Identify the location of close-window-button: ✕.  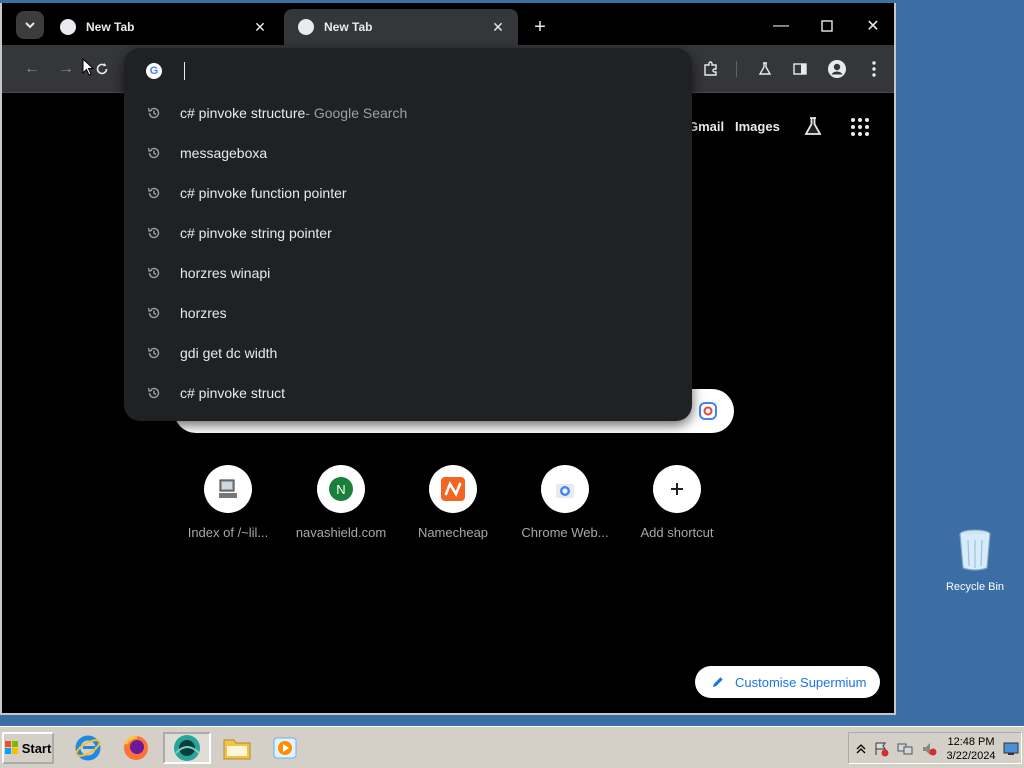
(873, 26).